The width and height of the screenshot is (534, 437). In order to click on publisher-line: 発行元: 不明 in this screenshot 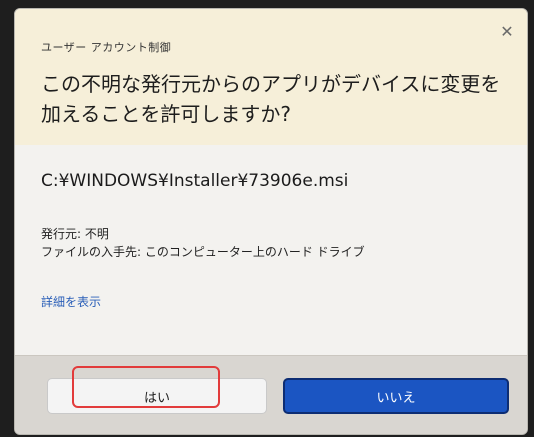, I will do `click(75, 234)`.